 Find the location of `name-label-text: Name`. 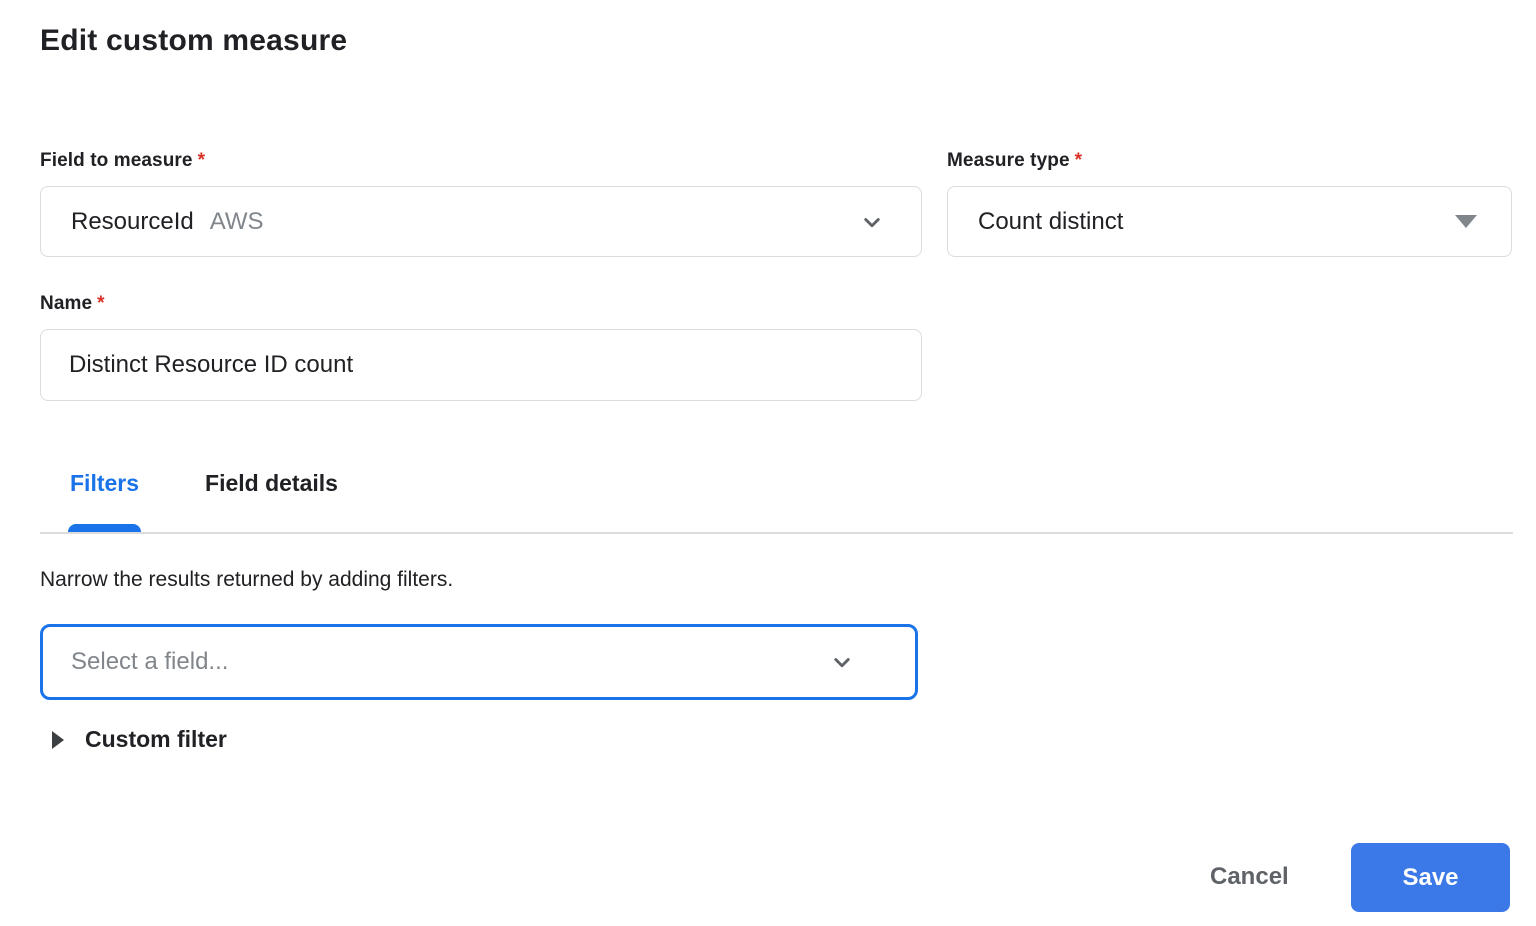

name-label-text: Name is located at coordinates (66, 303).